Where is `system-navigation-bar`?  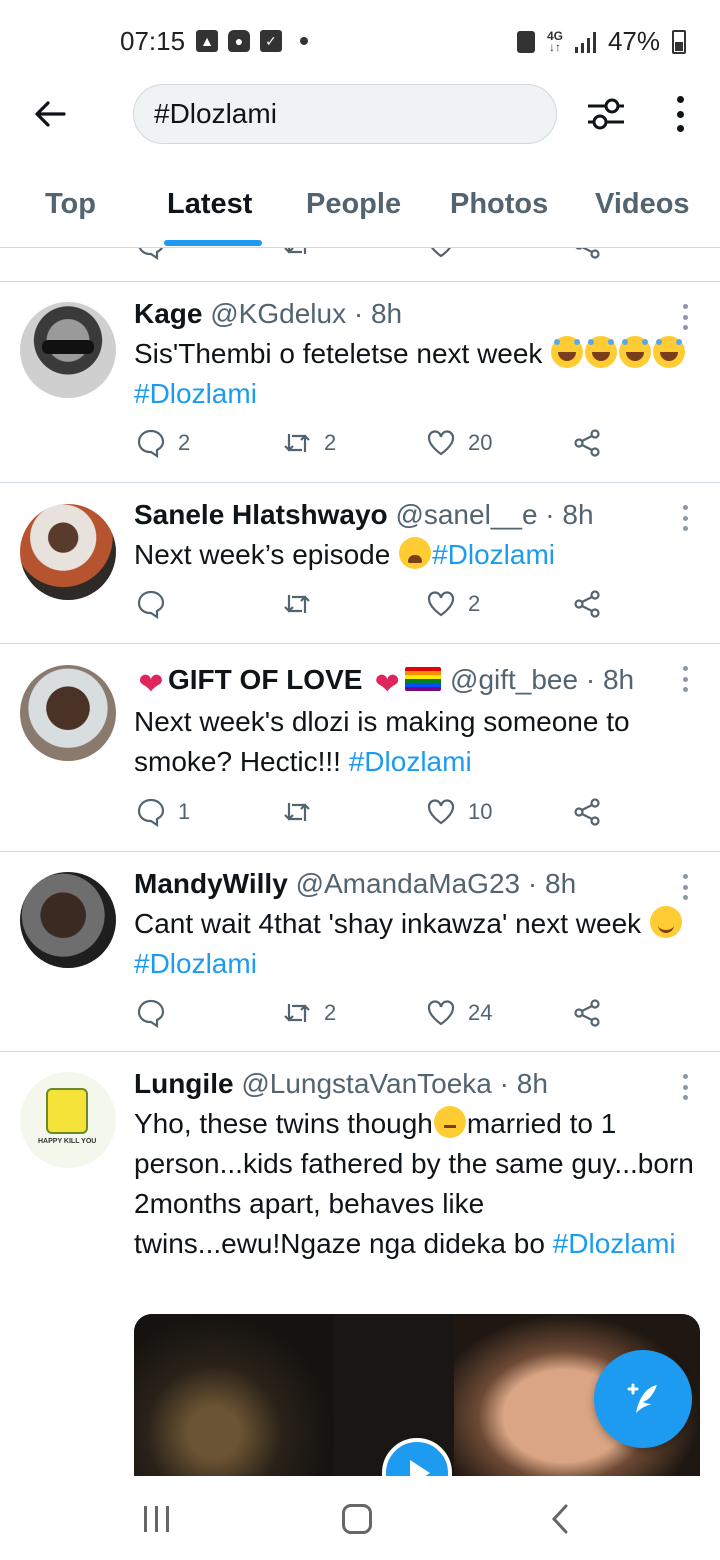 system-navigation-bar is located at coordinates (360, 1518).